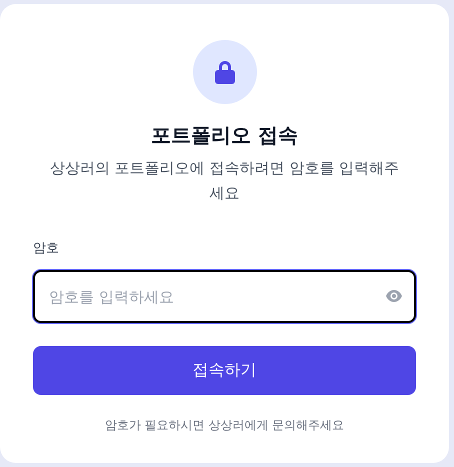  What do you see at coordinates (224, 296) in the screenshot?
I see `password-field: 암호를 입력하세요` at bounding box center [224, 296].